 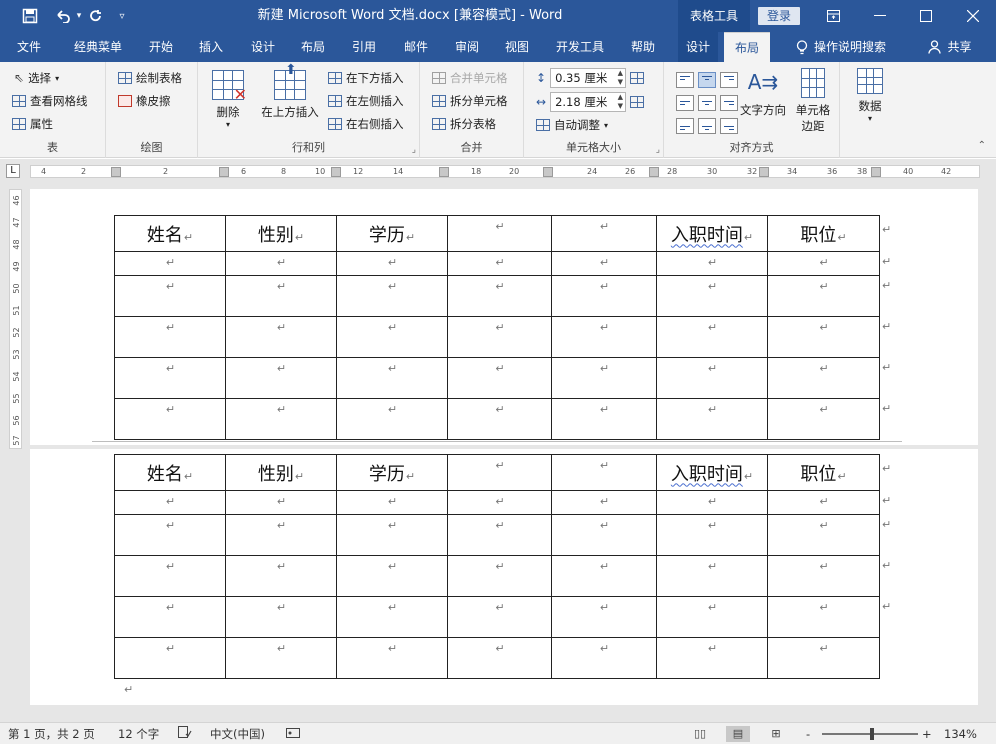 I want to click on print-layout-icon: ▤, so click(x=738, y=734).